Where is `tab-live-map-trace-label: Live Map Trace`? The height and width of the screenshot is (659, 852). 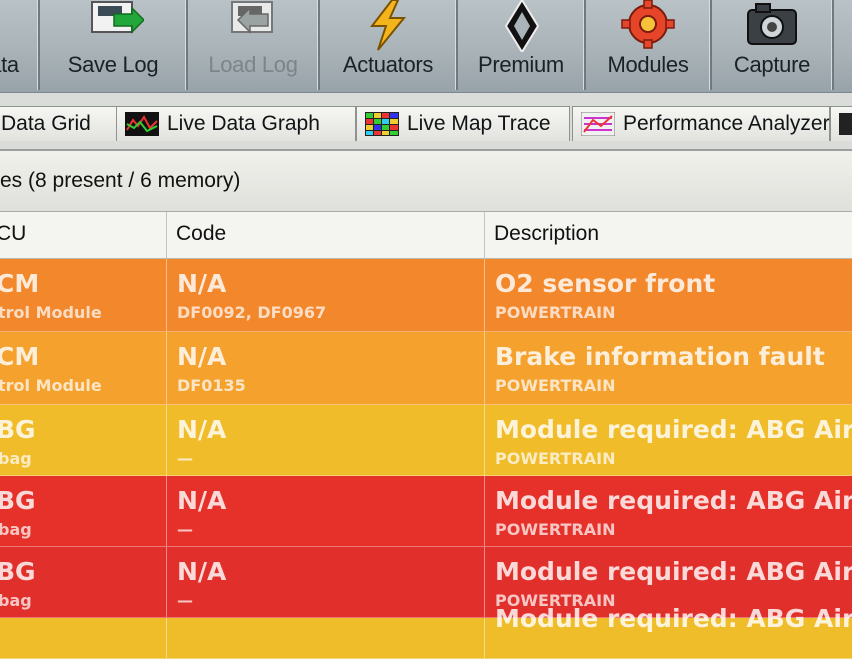 tab-live-map-trace-label: Live Map Trace is located at coordinates (479, 123).